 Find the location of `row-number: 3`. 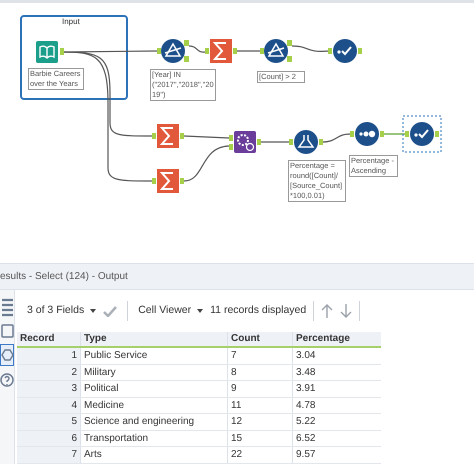

row-number: 3 is located at coordinates (48, 388).